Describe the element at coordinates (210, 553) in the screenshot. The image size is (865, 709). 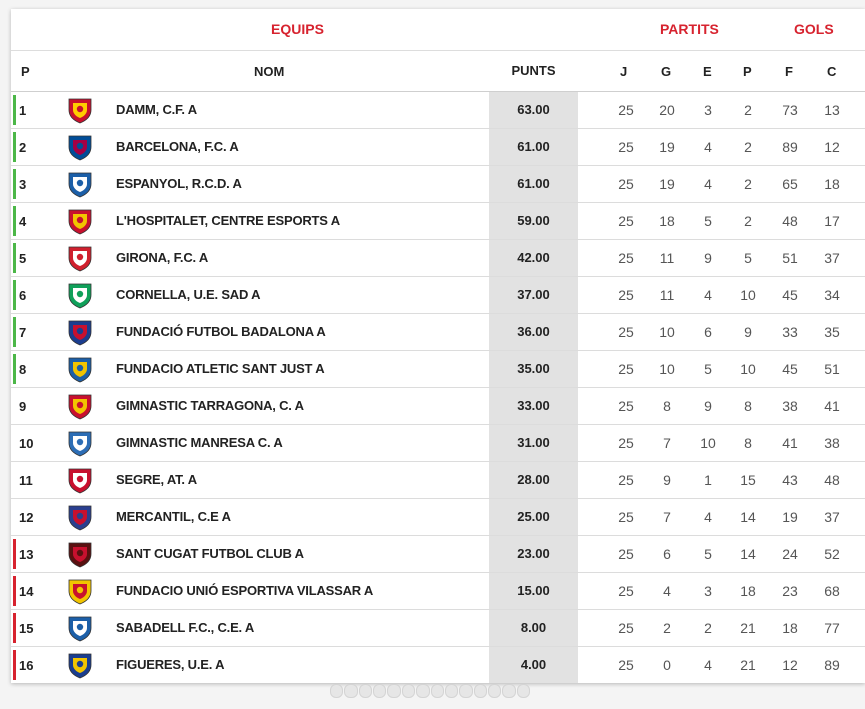
I see `team-name: SANT CUGAT FUTBOL CLUB A` at that location.